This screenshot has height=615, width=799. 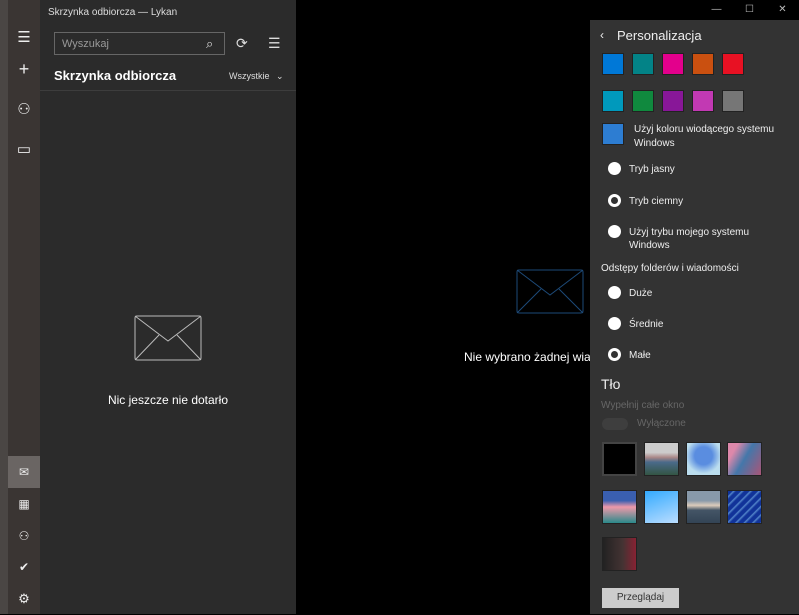 I want to click on sync-icon: ⟳, so click(x=242, y=43).